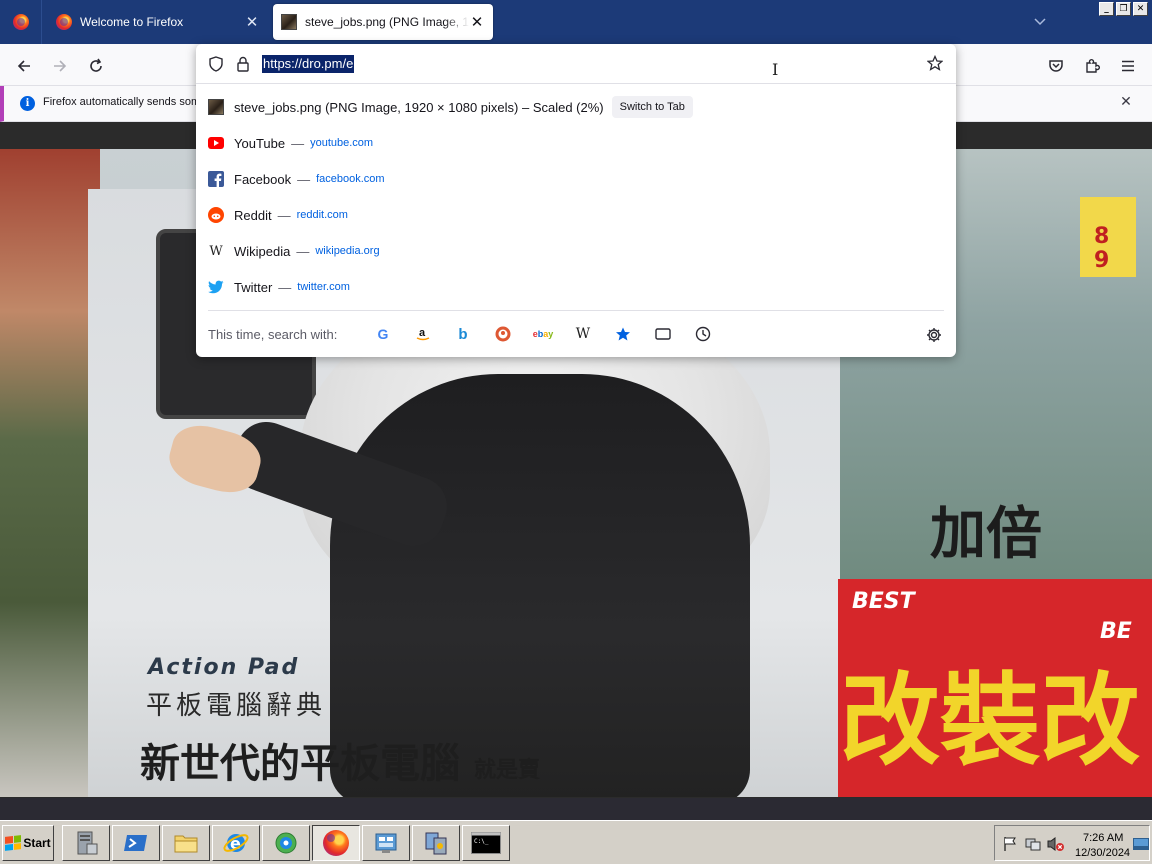  What do you see at coordinates (576, 842) in the screenshot?
I see `taskbar: Start e C:\_ 7:26 AM 12/30/2024` at bounding box center [576, 842].